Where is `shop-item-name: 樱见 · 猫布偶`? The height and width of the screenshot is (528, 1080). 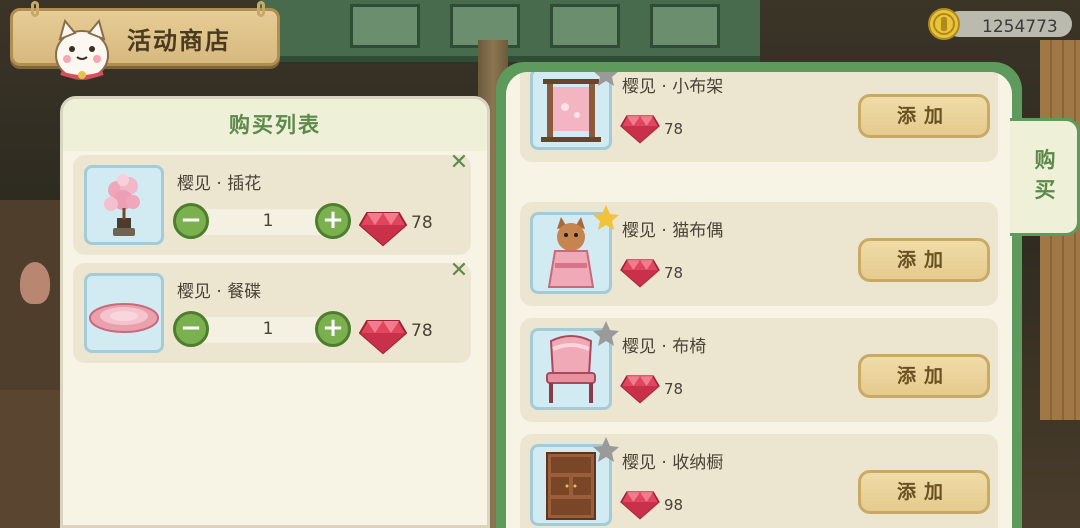 shop-item-name: 樱见 · 猫布偶 is located at coordinates (673, 231).